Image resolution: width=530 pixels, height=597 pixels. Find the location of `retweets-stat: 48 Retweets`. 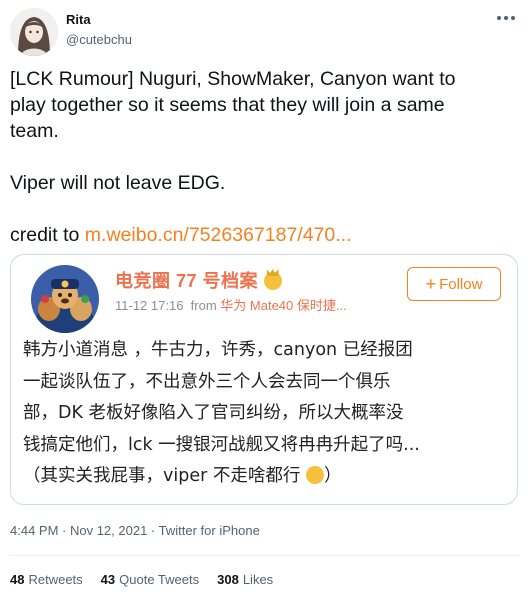

retweets-stat: 48 Retweets is located at coordinates (46, 579).